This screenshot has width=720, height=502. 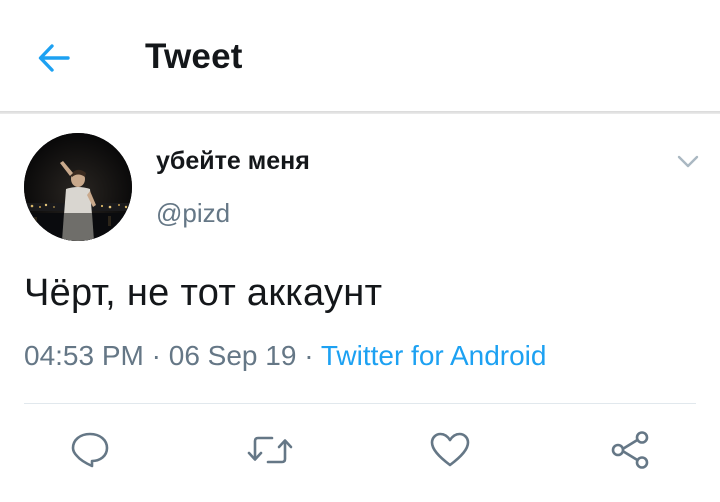 I want to click on reply-button, so click(x=90, y=450).